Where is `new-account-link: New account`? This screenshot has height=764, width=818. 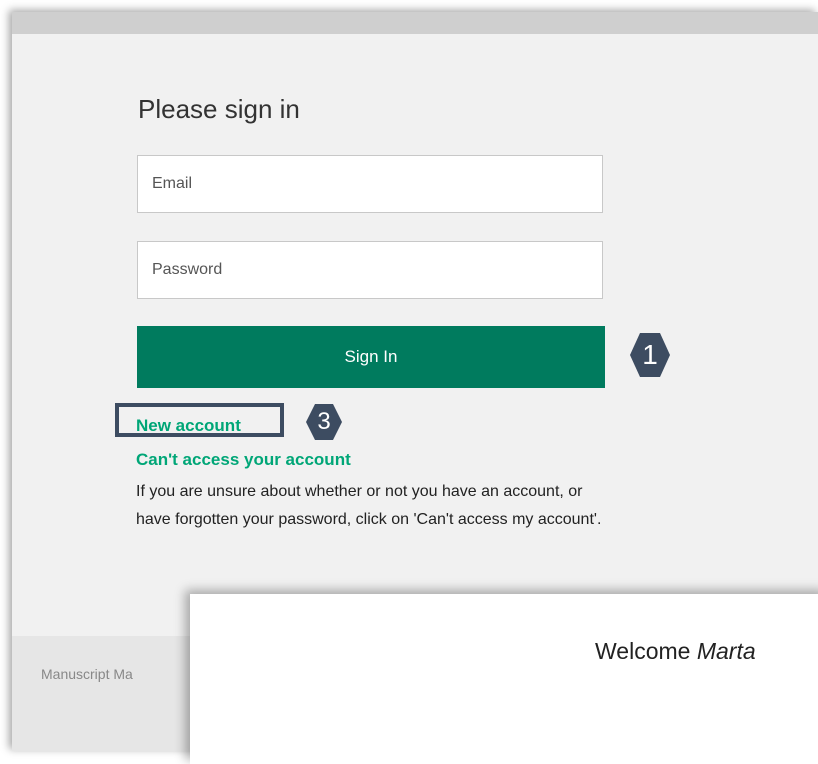
new-account-link: New account is located at coordinates (188, 426).